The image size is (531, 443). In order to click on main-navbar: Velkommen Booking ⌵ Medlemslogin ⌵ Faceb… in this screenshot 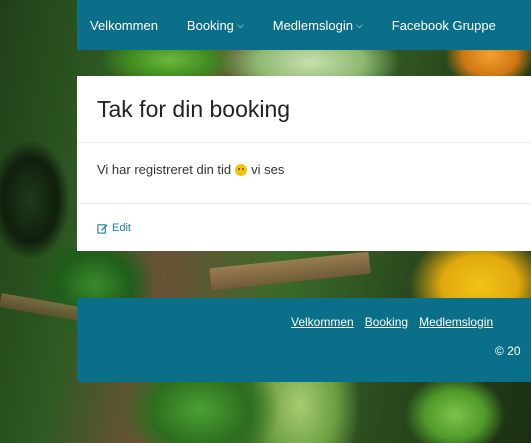, I will do `click(304, 25)`.